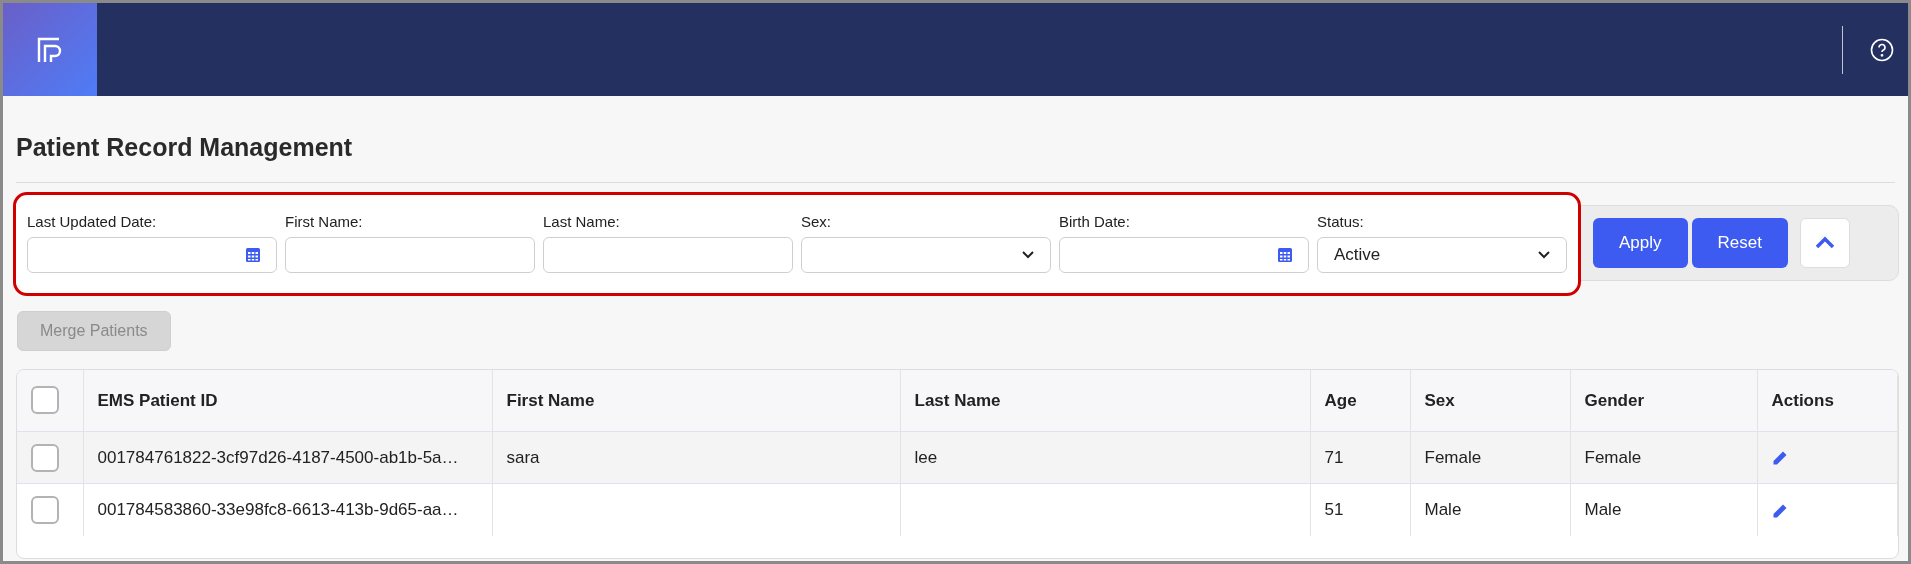  I want to click on filter-label: First Name:, so click(324, 222).